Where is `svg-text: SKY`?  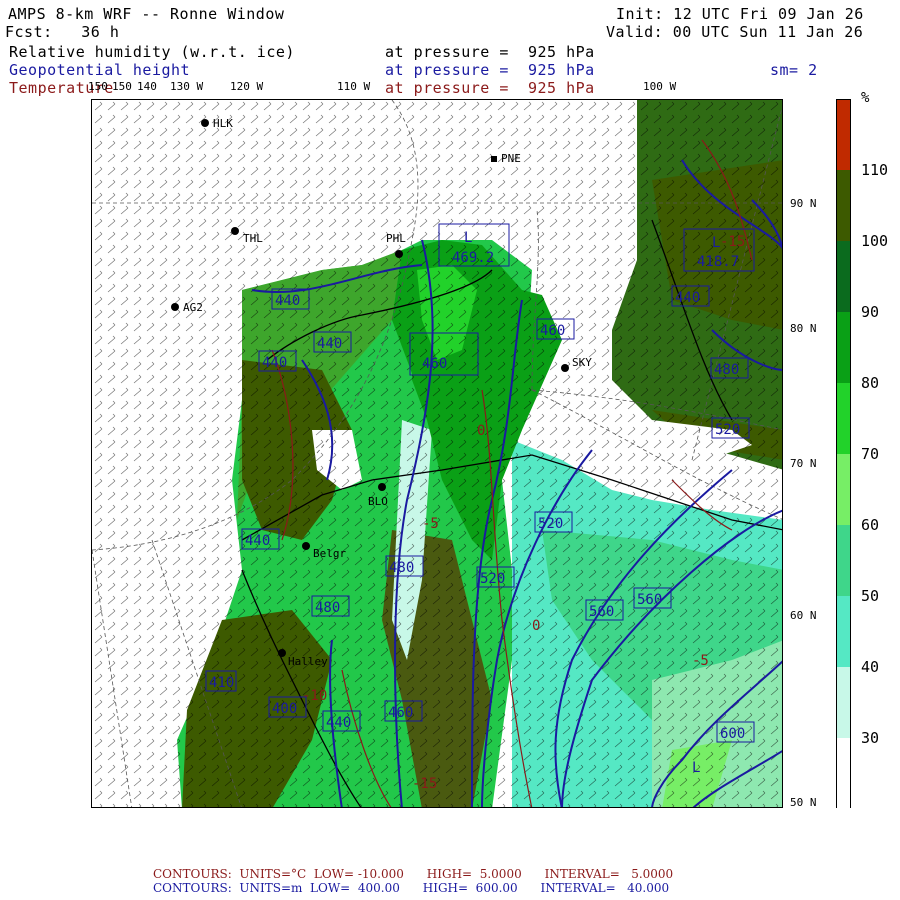 svg-text: SKY is located at coordinates (582, 362).